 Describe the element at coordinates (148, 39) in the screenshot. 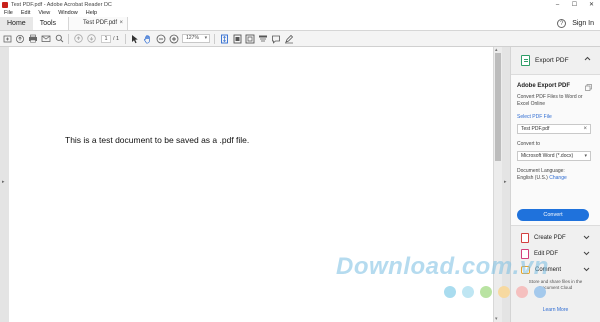

I see `hand-tool-icon` at that location.